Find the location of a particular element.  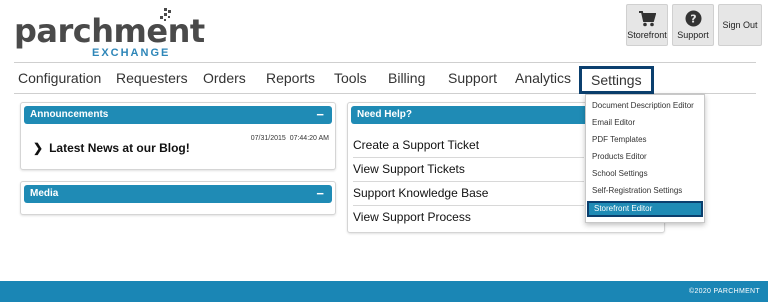

menu-item-self-registration-settings: Self-Registration Settings is located at coordinates (645, 191).